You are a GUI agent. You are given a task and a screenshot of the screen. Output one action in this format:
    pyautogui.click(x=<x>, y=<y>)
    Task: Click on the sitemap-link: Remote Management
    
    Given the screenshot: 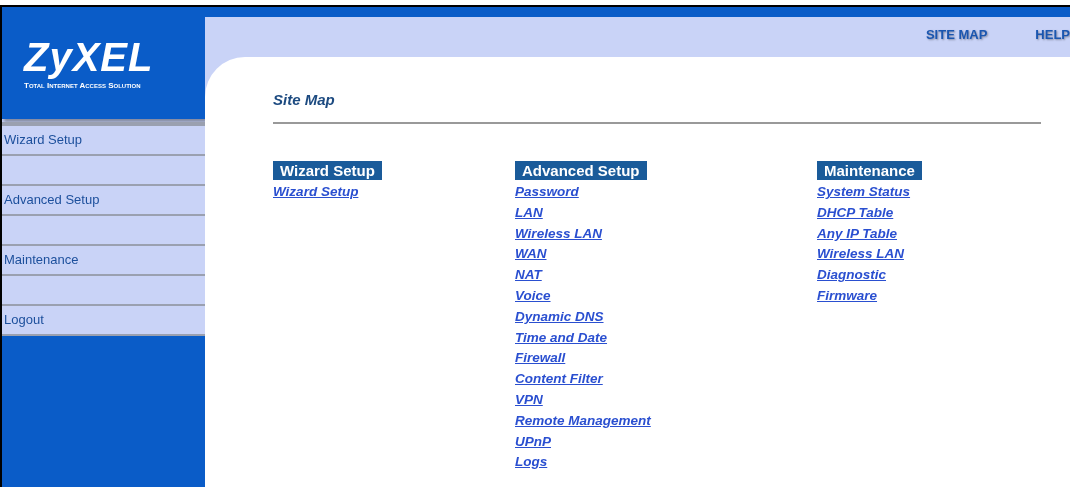 What is the action you would take?
    pyautogui.click(x=583, y=421)
    